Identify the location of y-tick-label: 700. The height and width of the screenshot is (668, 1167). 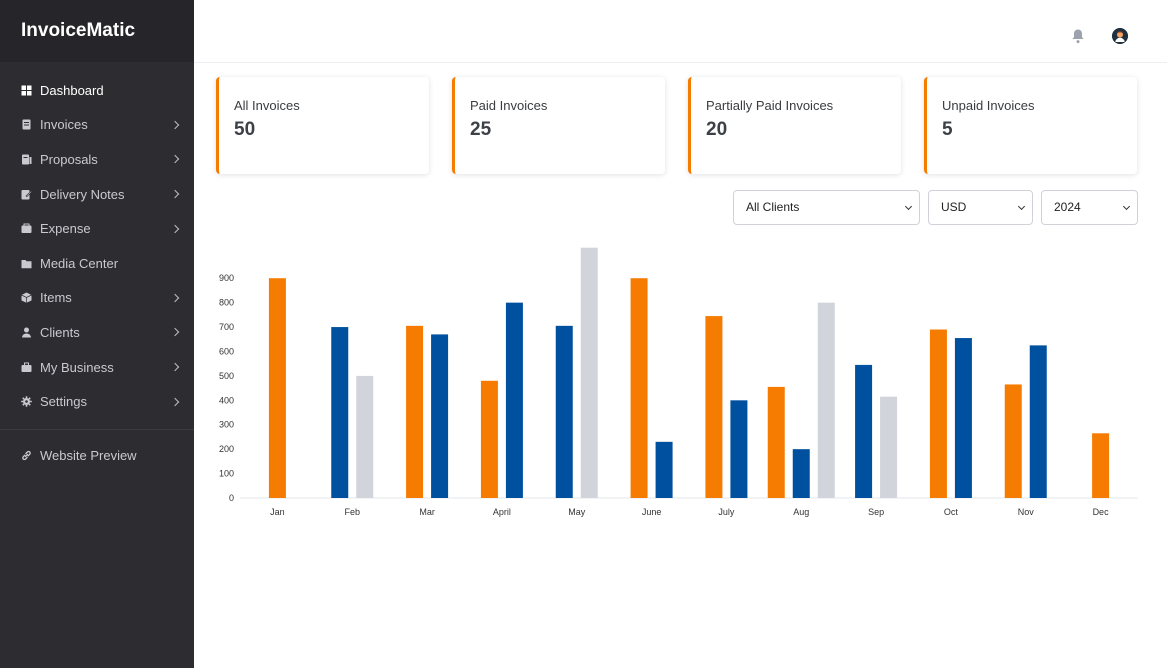
(226, 327).